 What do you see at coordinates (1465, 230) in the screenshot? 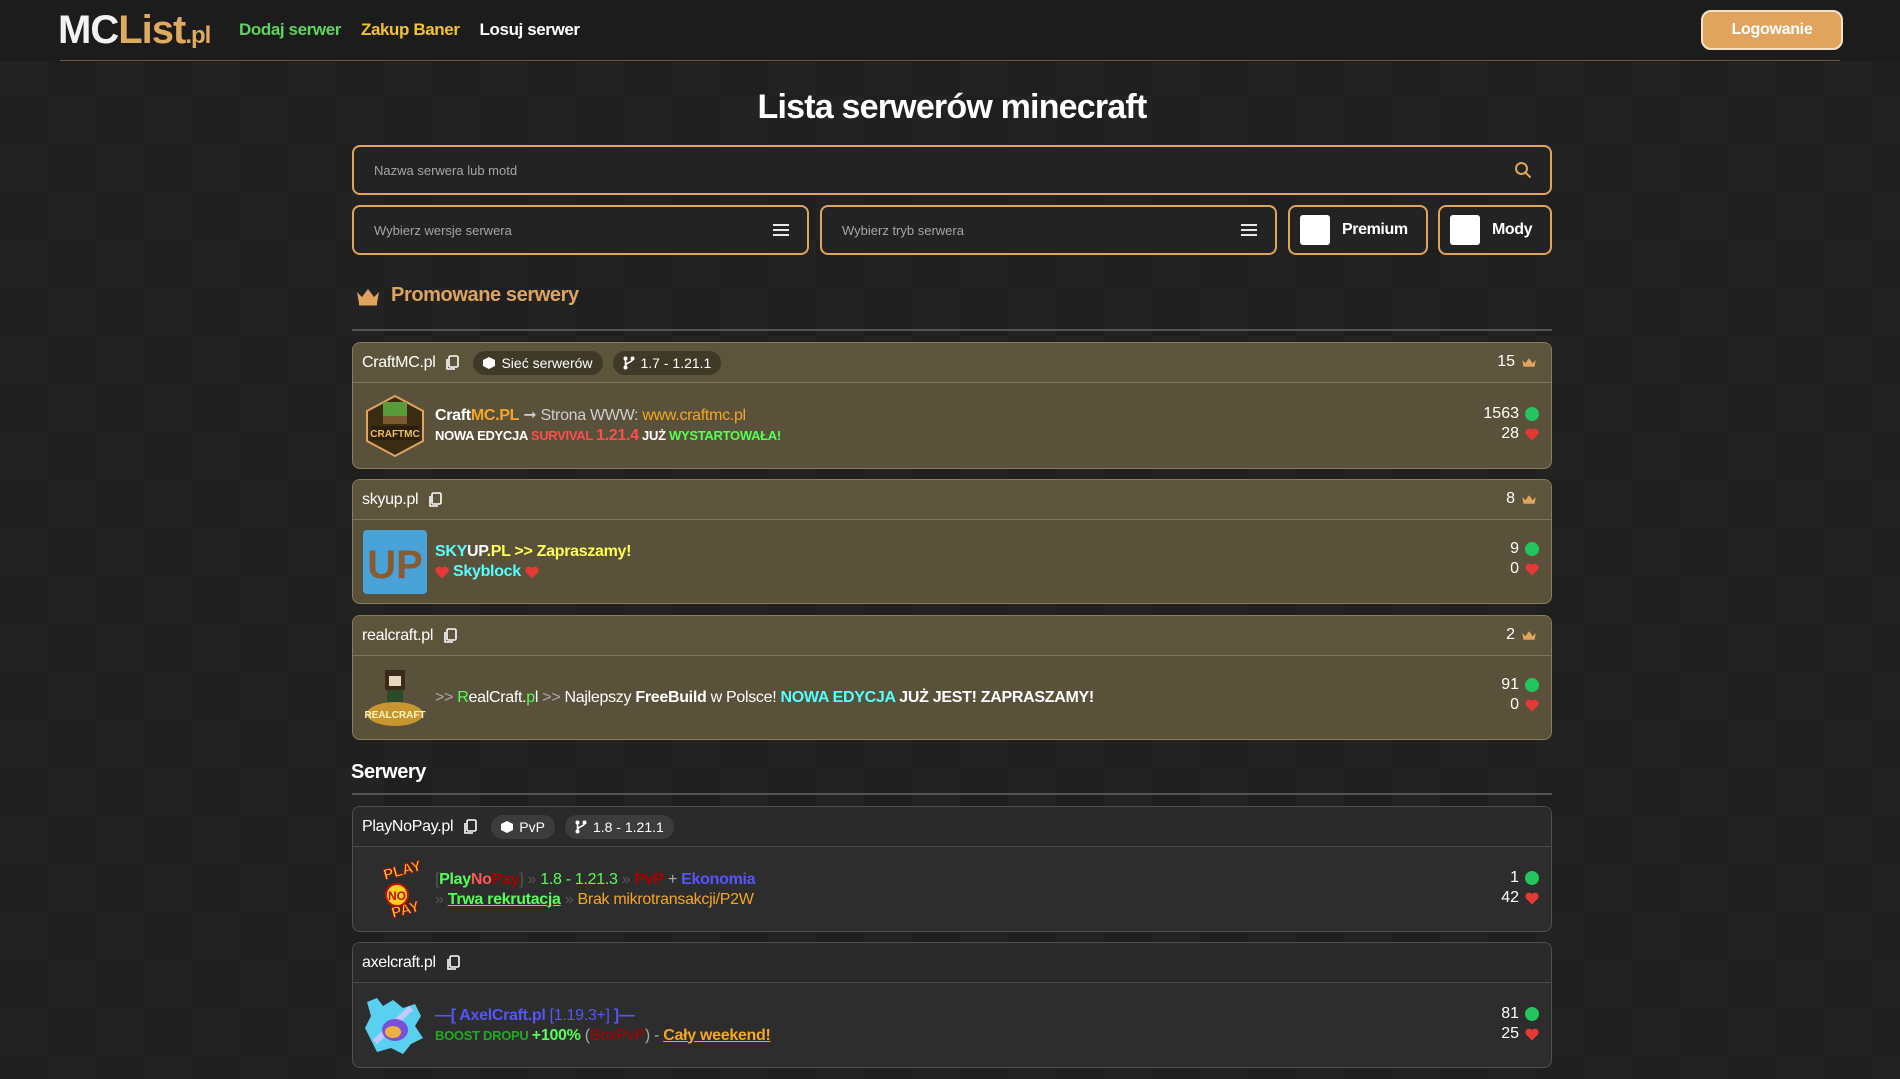
I see `mods-checkbox` at bounding box center [1465, 230].